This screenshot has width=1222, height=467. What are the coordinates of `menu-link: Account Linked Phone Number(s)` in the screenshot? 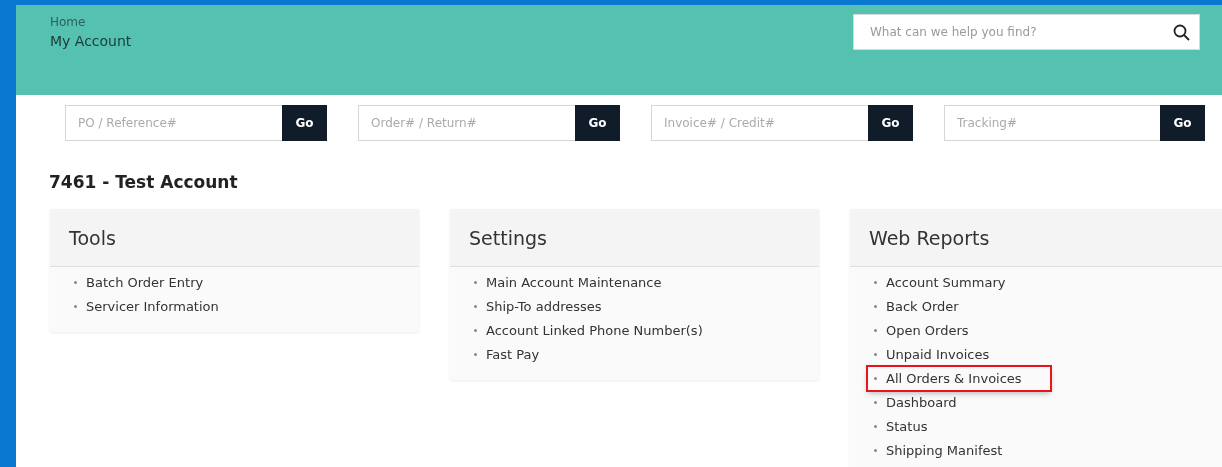 It's located at (597, 330).